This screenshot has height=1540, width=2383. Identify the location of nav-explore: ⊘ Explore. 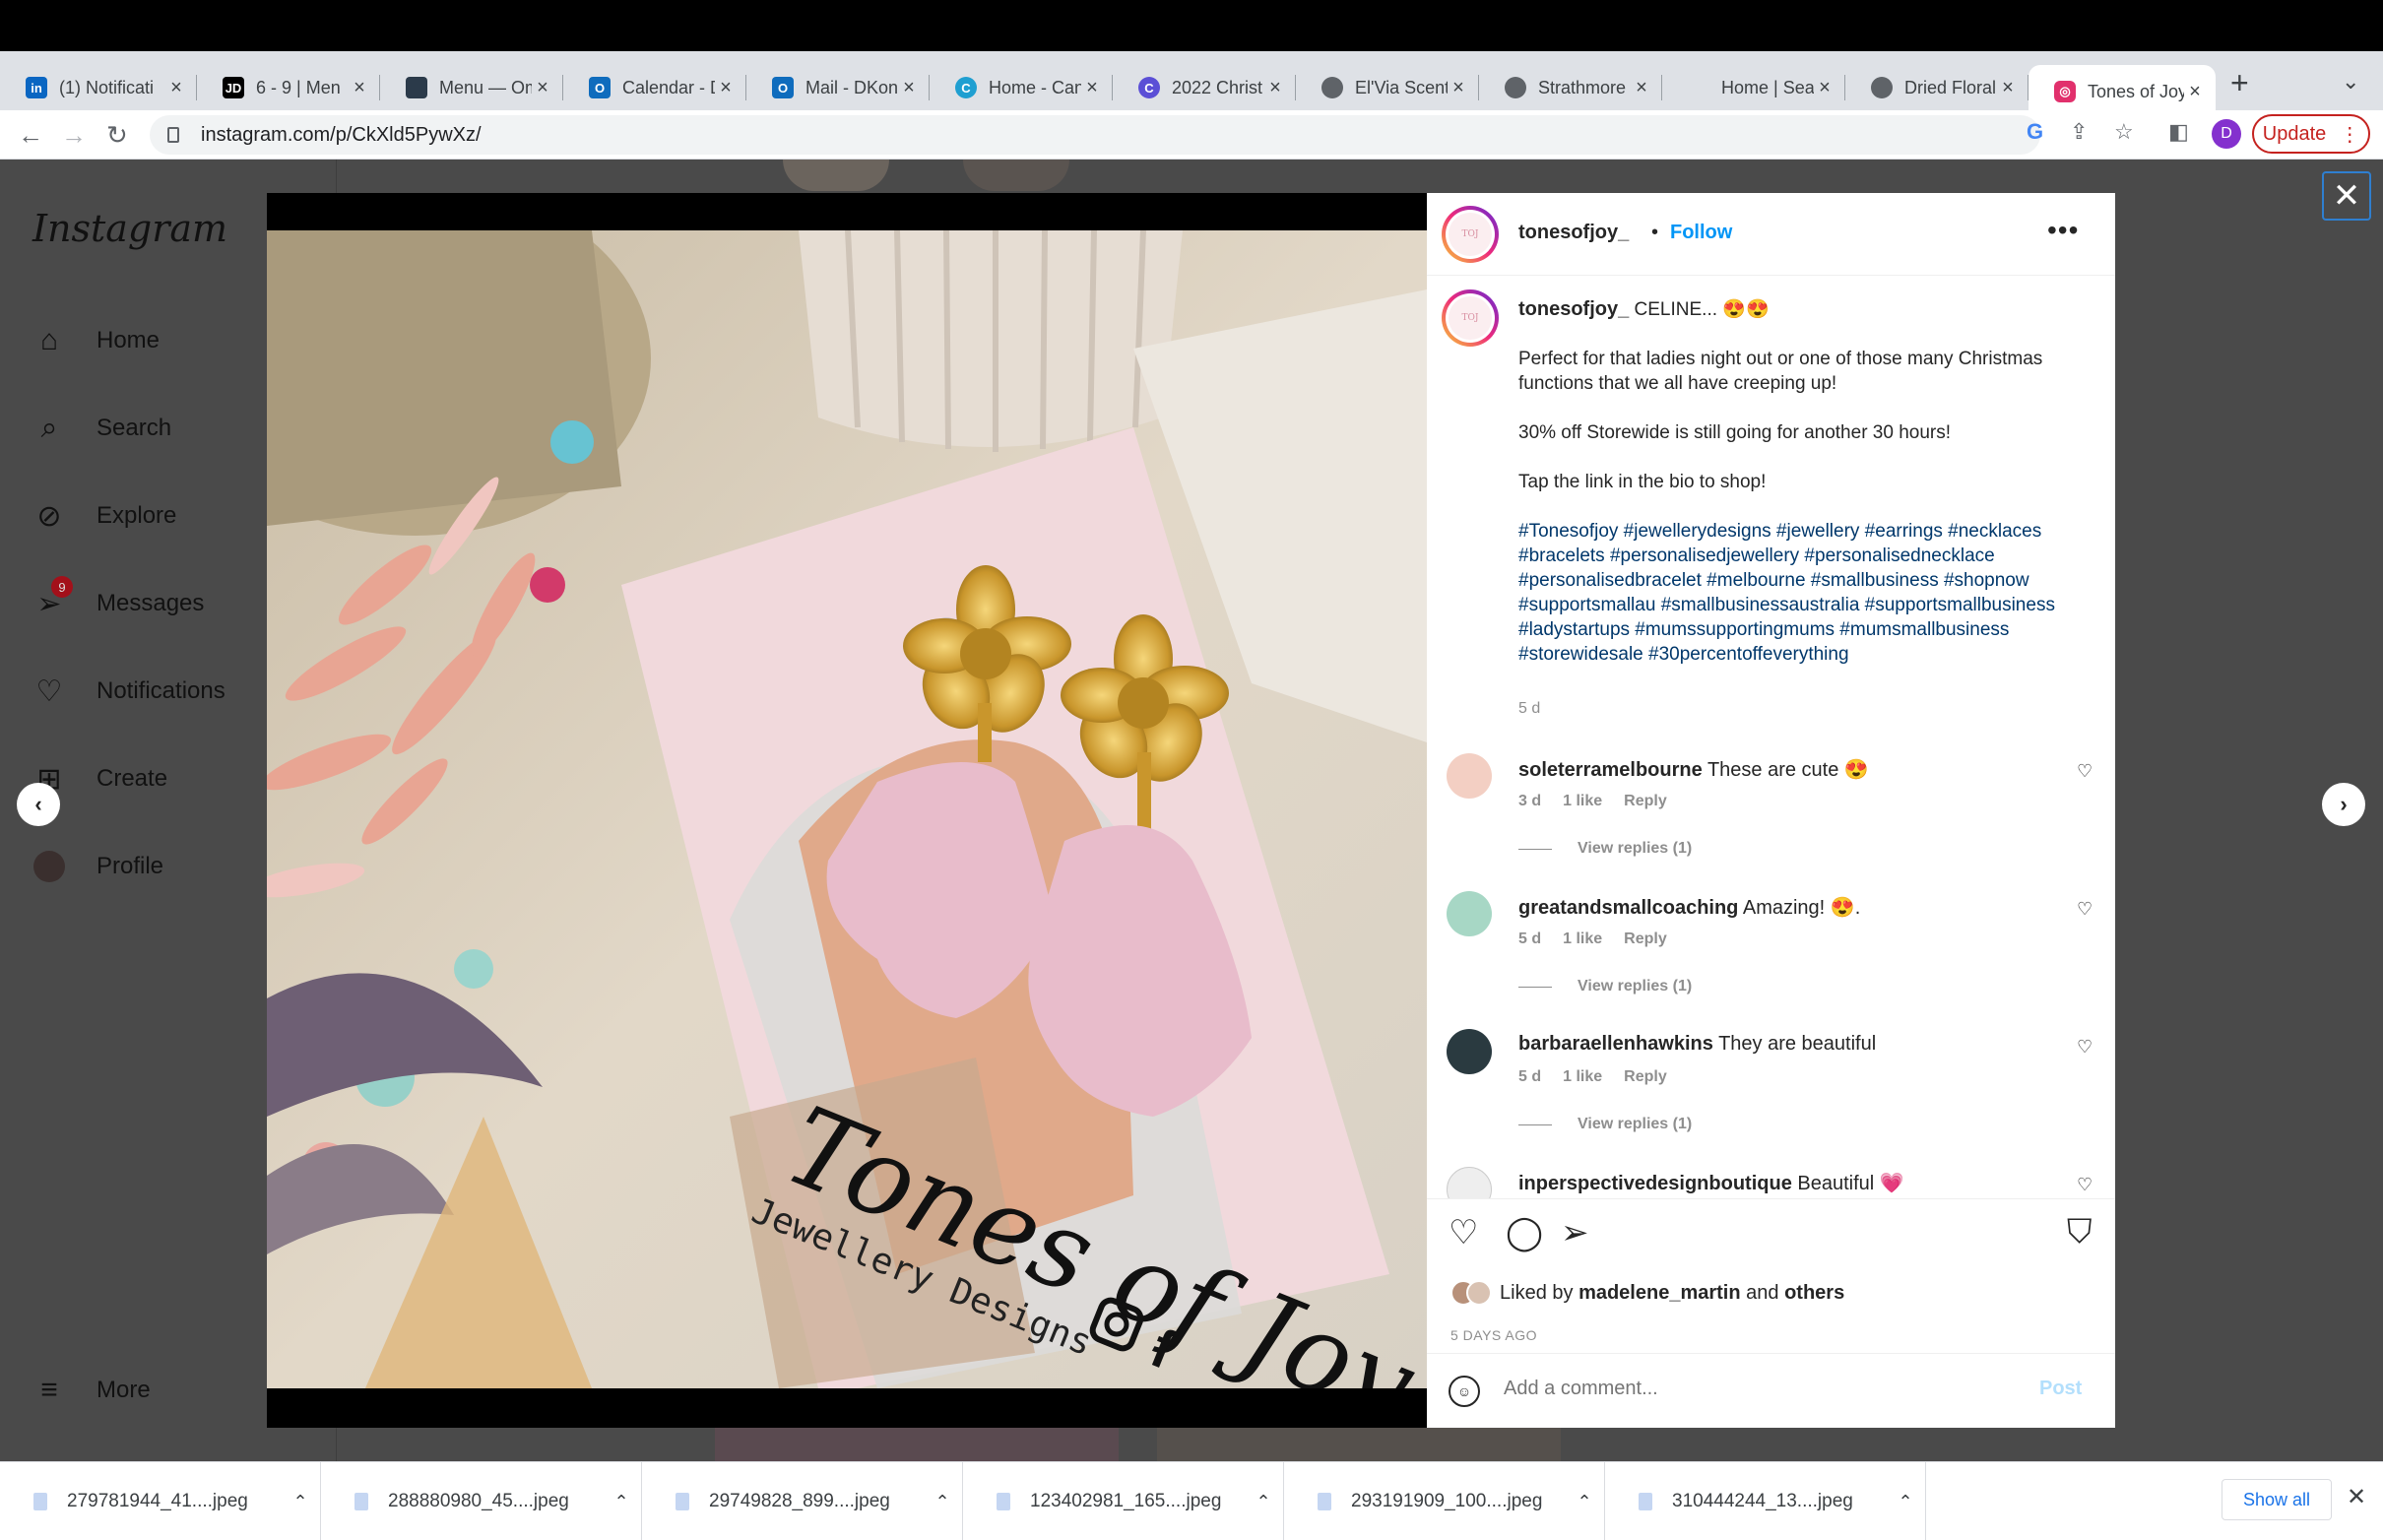
(103, 516).